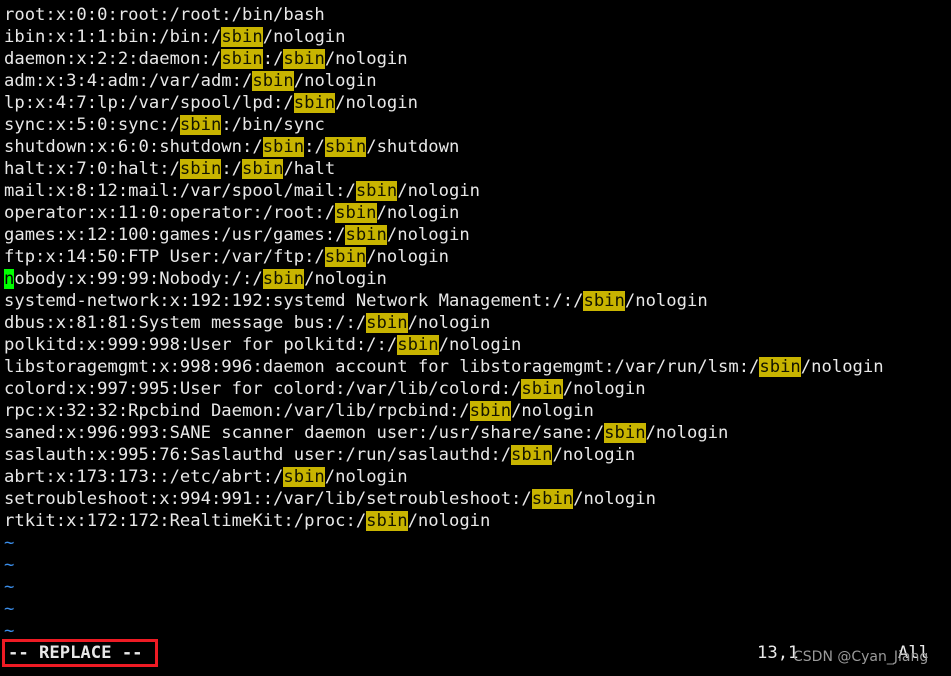  I want to click on buffer-line: ibin:x:1:1:bin:/bin:/sbin/nologin, so click(477, 37).